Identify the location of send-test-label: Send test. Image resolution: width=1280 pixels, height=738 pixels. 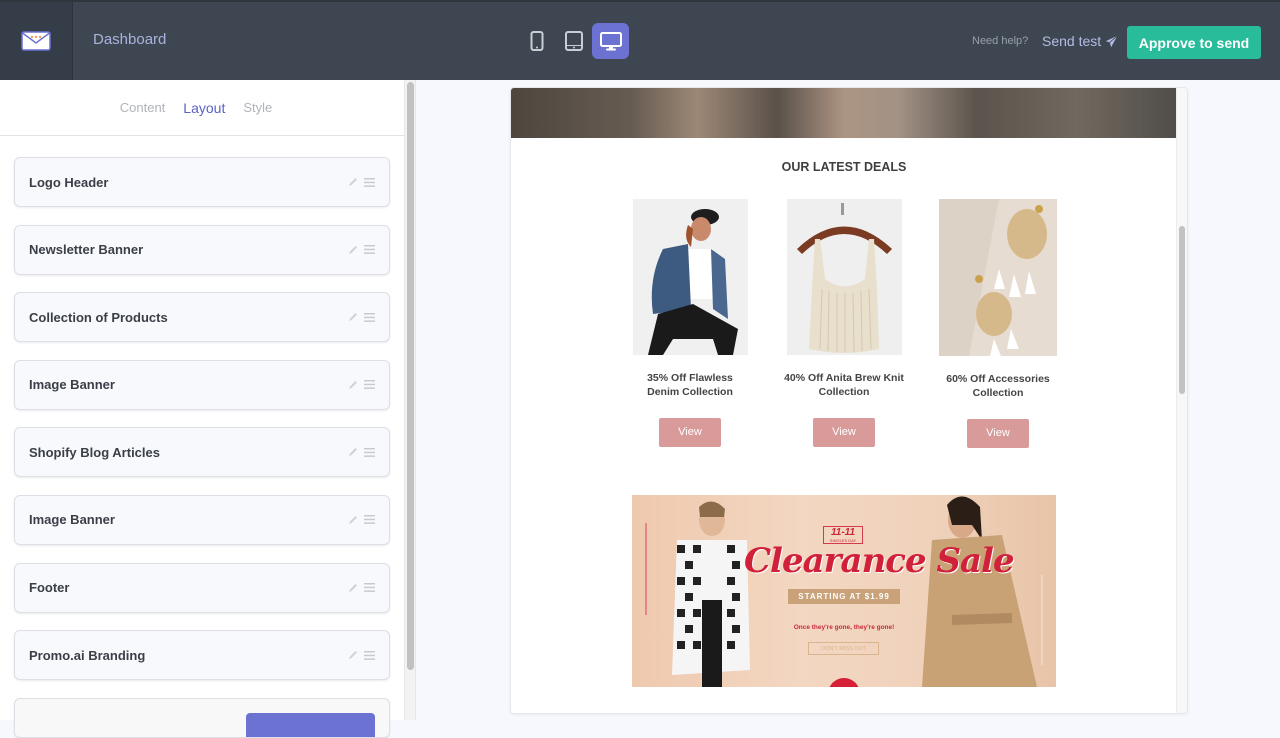
(1072, 41).